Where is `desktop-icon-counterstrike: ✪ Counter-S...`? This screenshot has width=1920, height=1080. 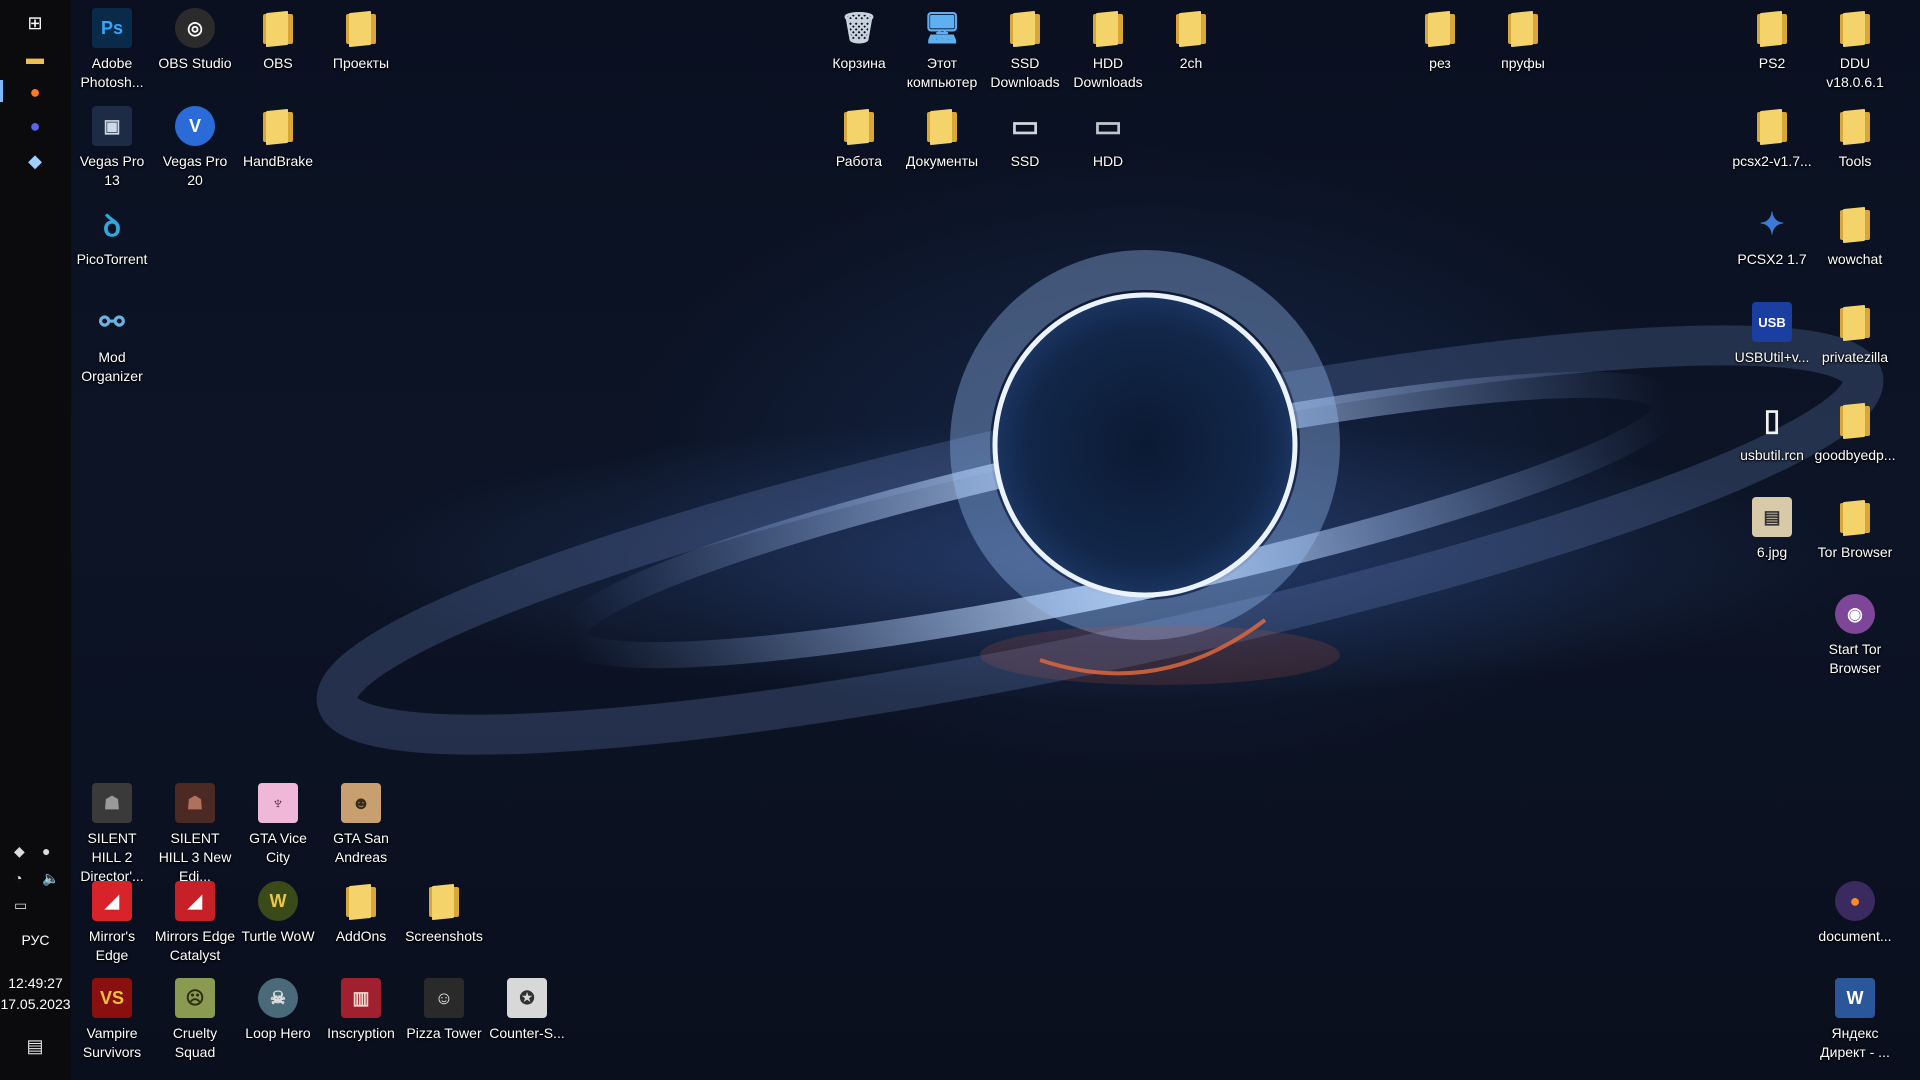
desktop-icon-counterstrike: ✪ Counter-S... is located at coordinates (527, 1009).